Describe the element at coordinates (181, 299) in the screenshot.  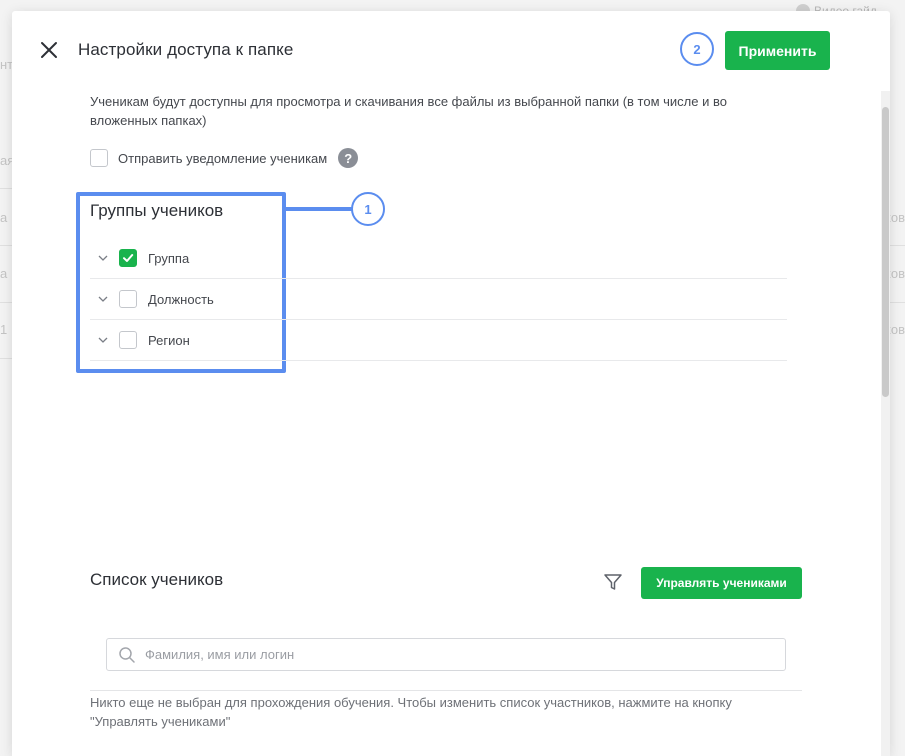
I see `group-label: Должность` at that location.